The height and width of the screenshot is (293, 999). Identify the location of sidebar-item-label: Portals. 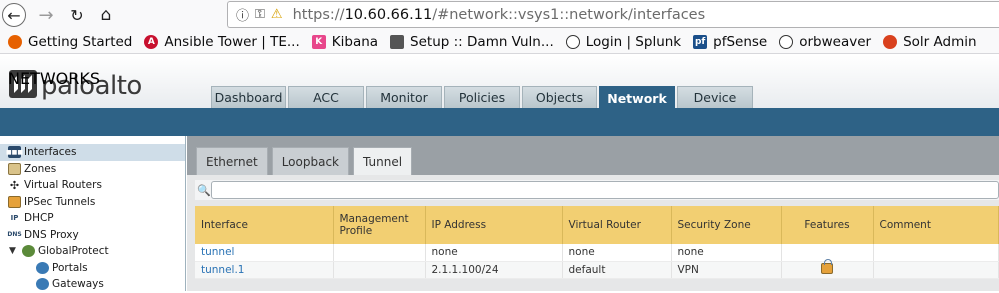
(70, 267).